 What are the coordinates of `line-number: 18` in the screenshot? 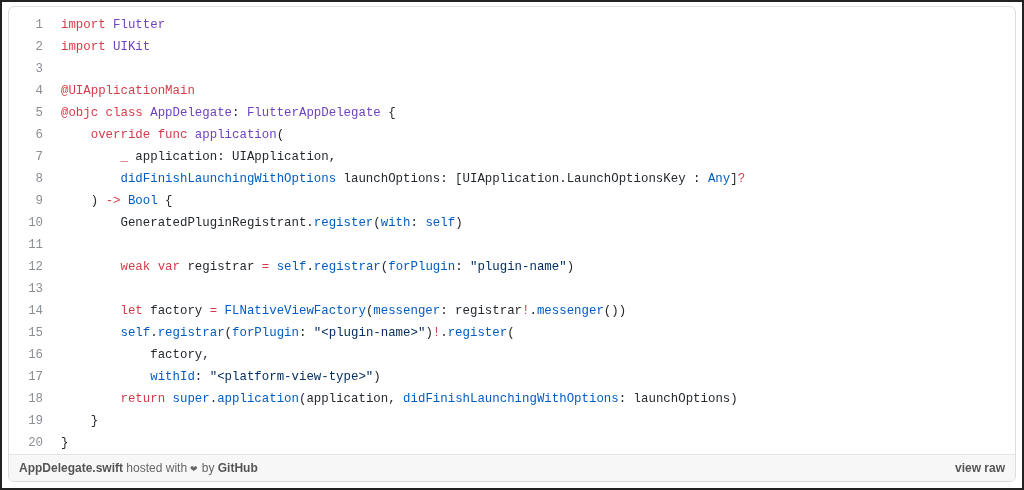 It's located at (35, 399).